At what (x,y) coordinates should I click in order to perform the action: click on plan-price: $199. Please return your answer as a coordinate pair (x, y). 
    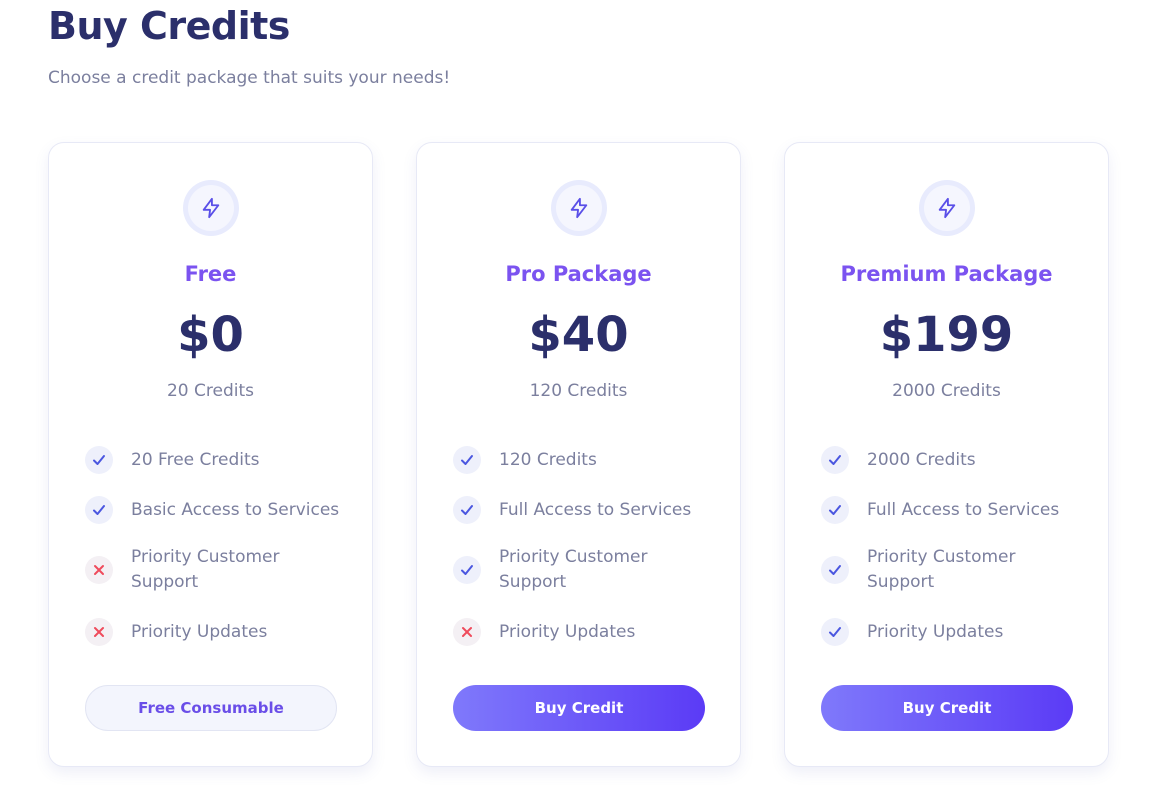
    Looking at the image, I should click on (946, 335).